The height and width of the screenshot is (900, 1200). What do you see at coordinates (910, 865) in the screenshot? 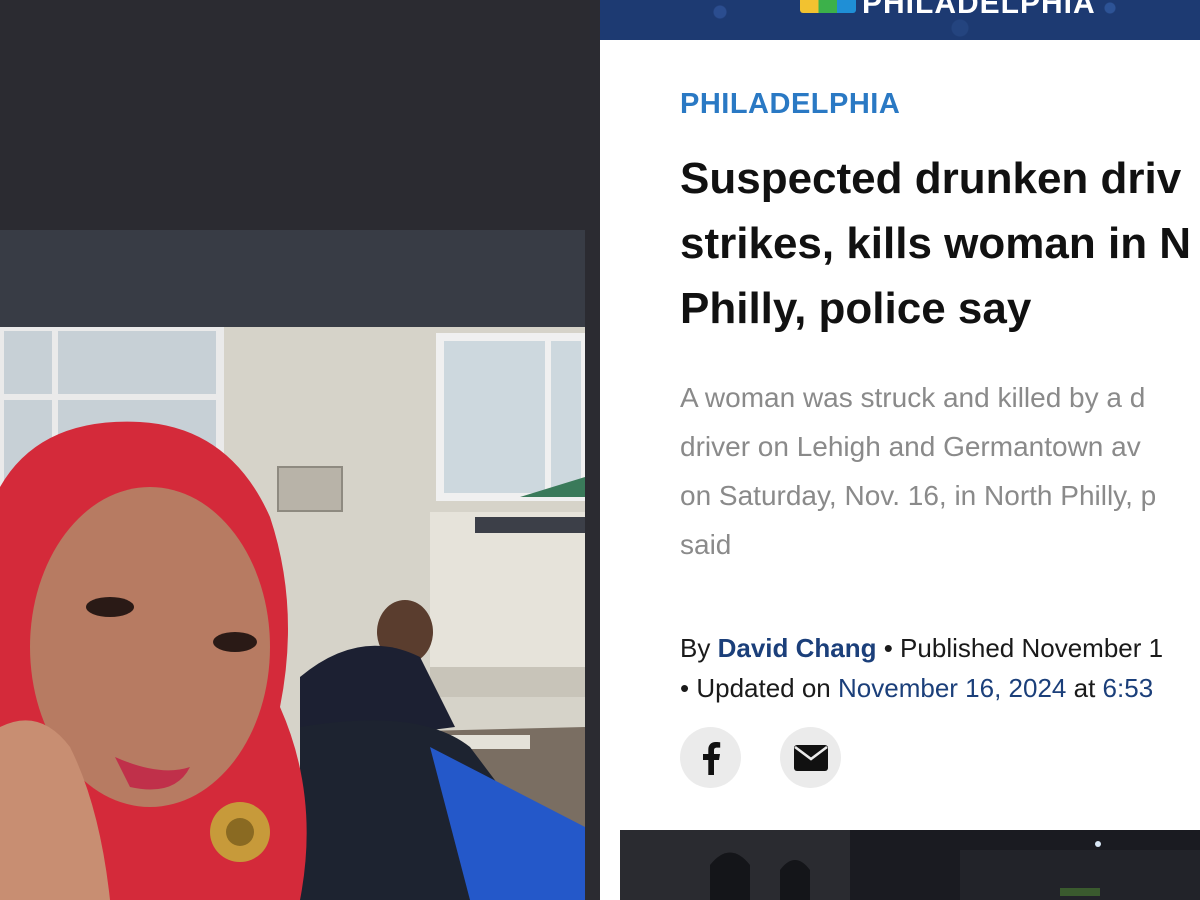
I see `article-hero-image` at bounding box center [910, 865].